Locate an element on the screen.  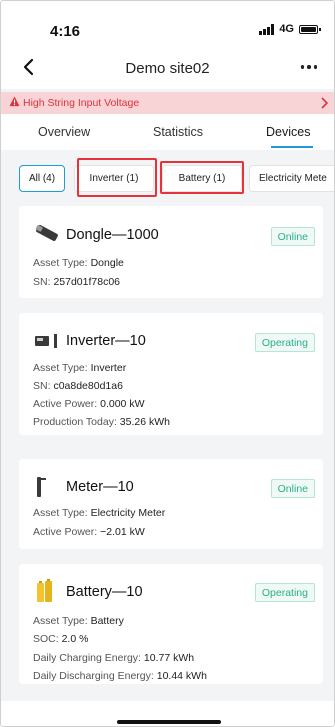
device-name: Inverter—10 is located at coordinates (106, 341).